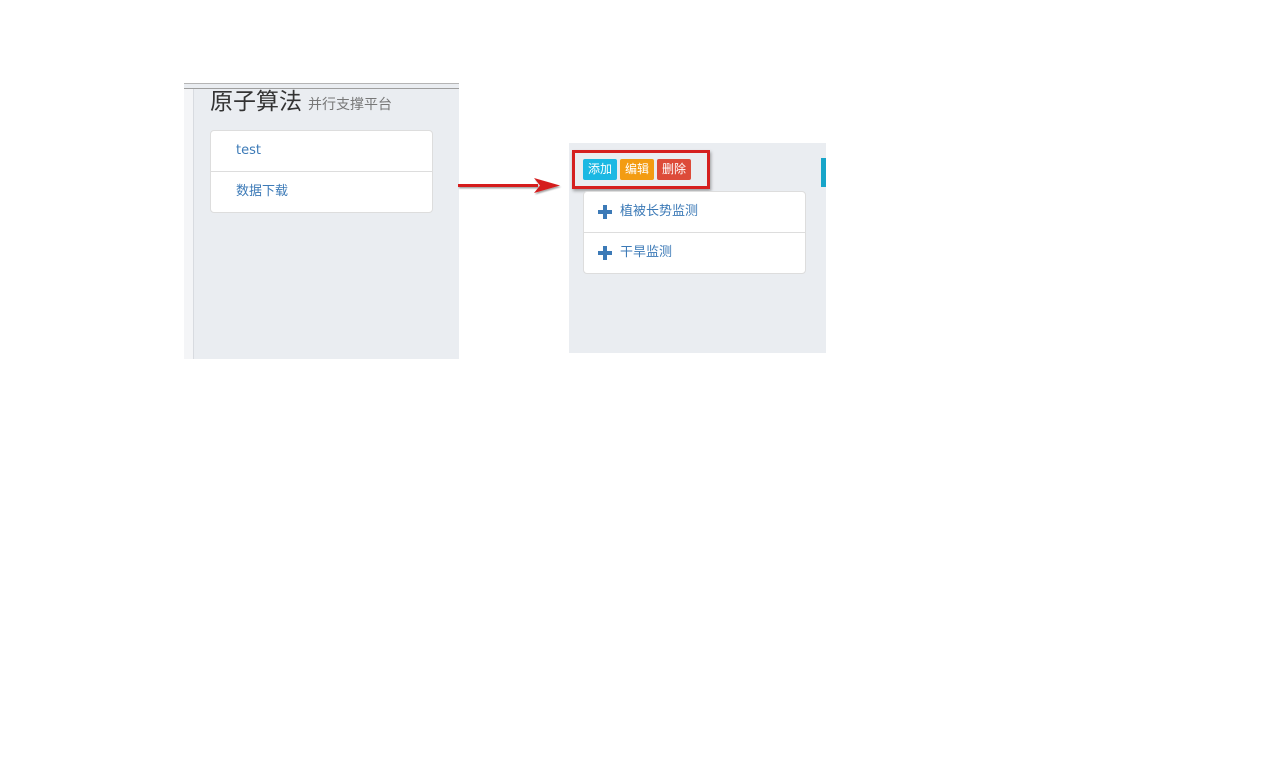 The width and height of the screenshot is (1278, 768). What do you see at coordinates (674, 169) in the screenshot?
I see `delete-button: 删除` at bounding box center [674, 169].